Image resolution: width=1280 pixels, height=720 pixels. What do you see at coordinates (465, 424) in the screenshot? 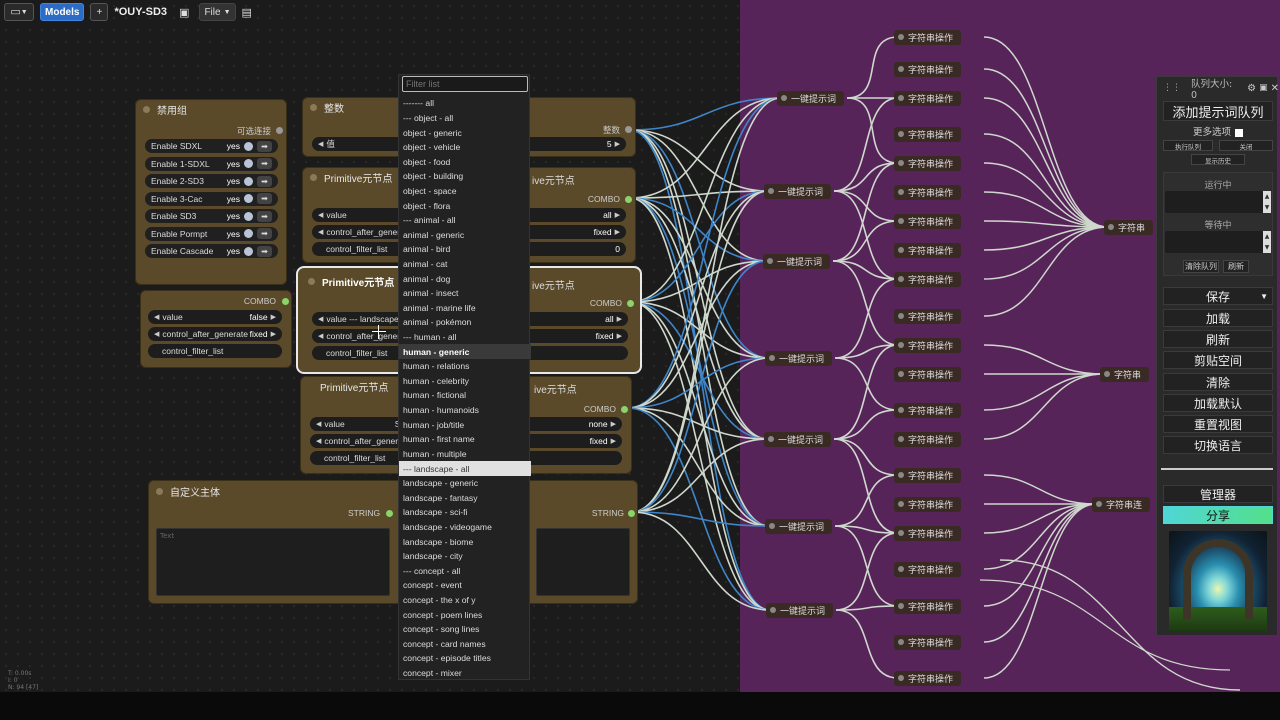
I see `dropdown-item: human - job/title` at bounding box center [465, 424].